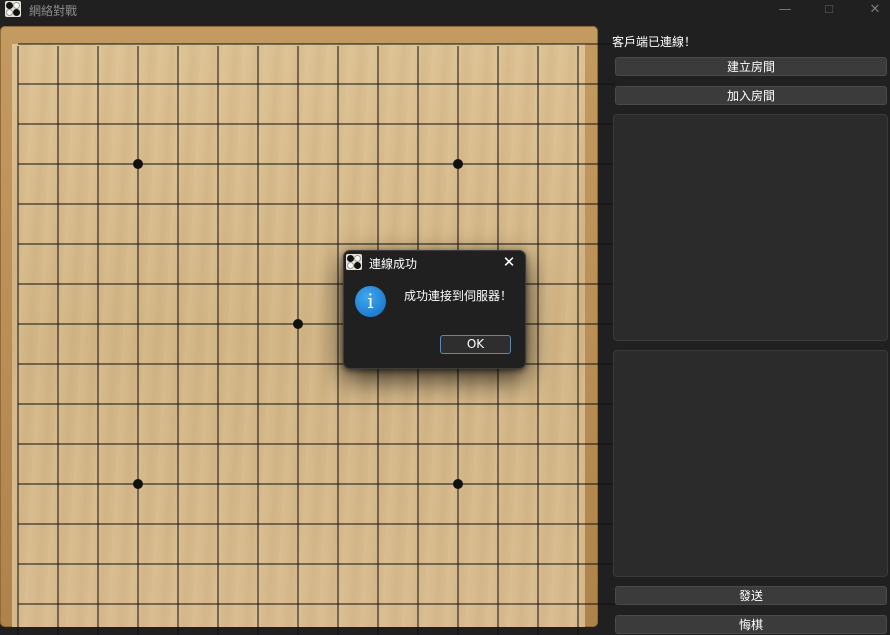 The width and height of the screenshot is (890, 635). What do you see at coordinates (751, 624) in the screenshot?
I see `undo-button: 悔棋` at bounding box center [751, 624].